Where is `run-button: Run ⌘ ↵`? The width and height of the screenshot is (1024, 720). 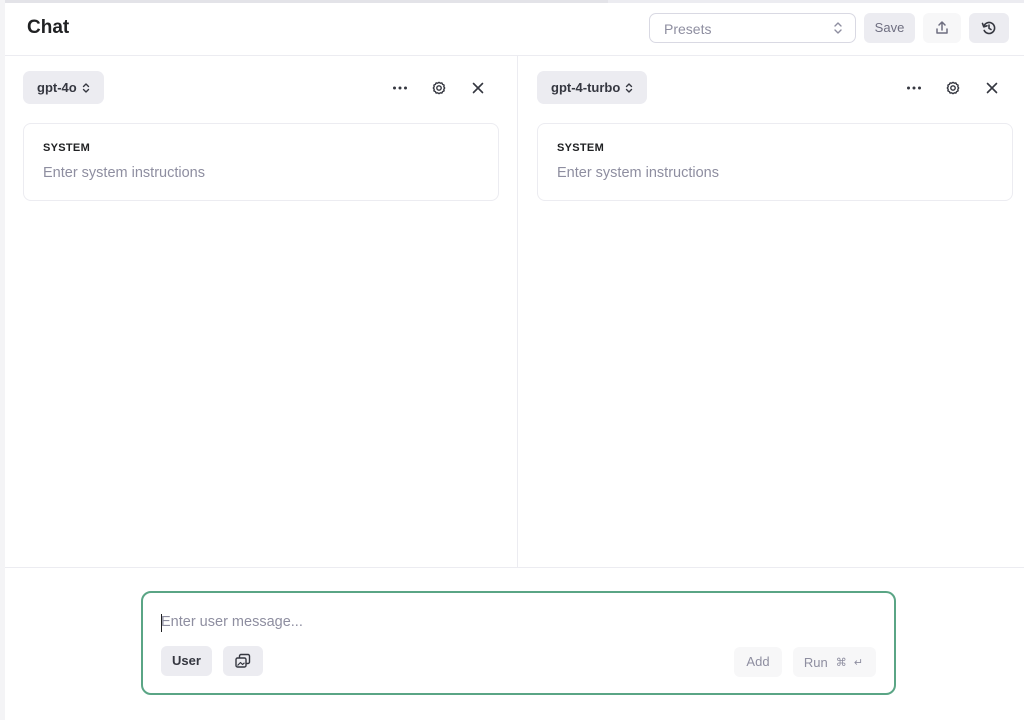 run-button: Run ⌘ ↵ is located at coordinates (834, 662).